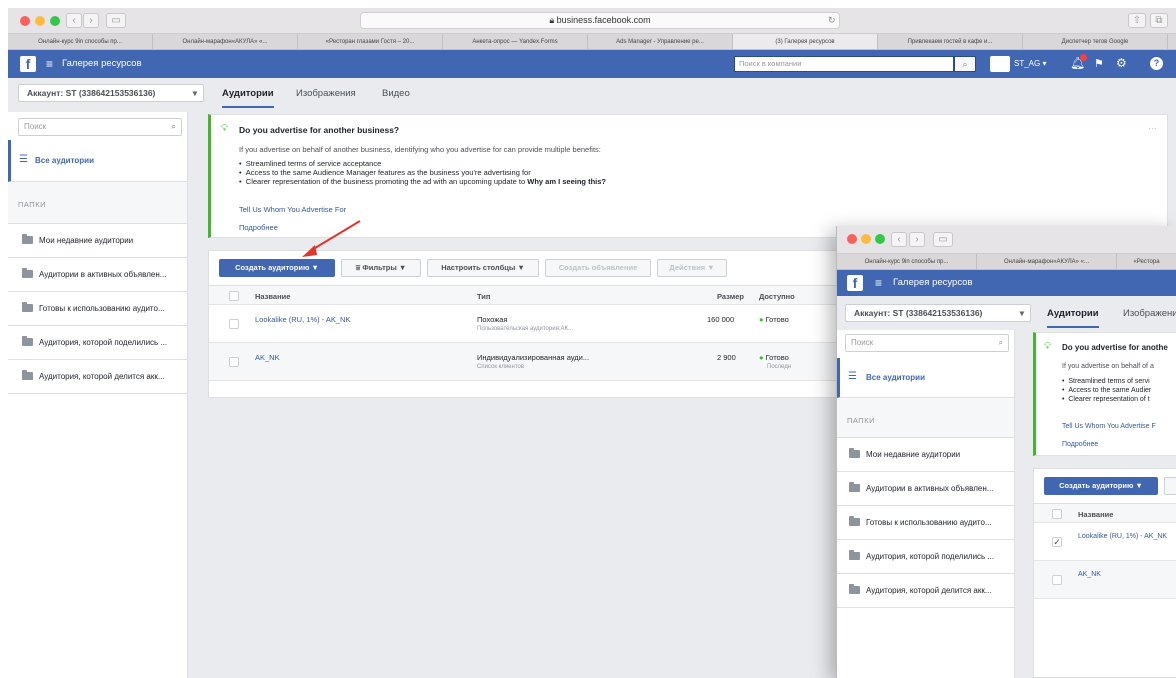 The width and height of the screenshot is (1176, 678). What do you see at coordinates (1105, 542) in the screenshot?
I see `table-row: ✓ Lookalike (RU, 1%) - AK_NK` at bounding box center [1105, 542].